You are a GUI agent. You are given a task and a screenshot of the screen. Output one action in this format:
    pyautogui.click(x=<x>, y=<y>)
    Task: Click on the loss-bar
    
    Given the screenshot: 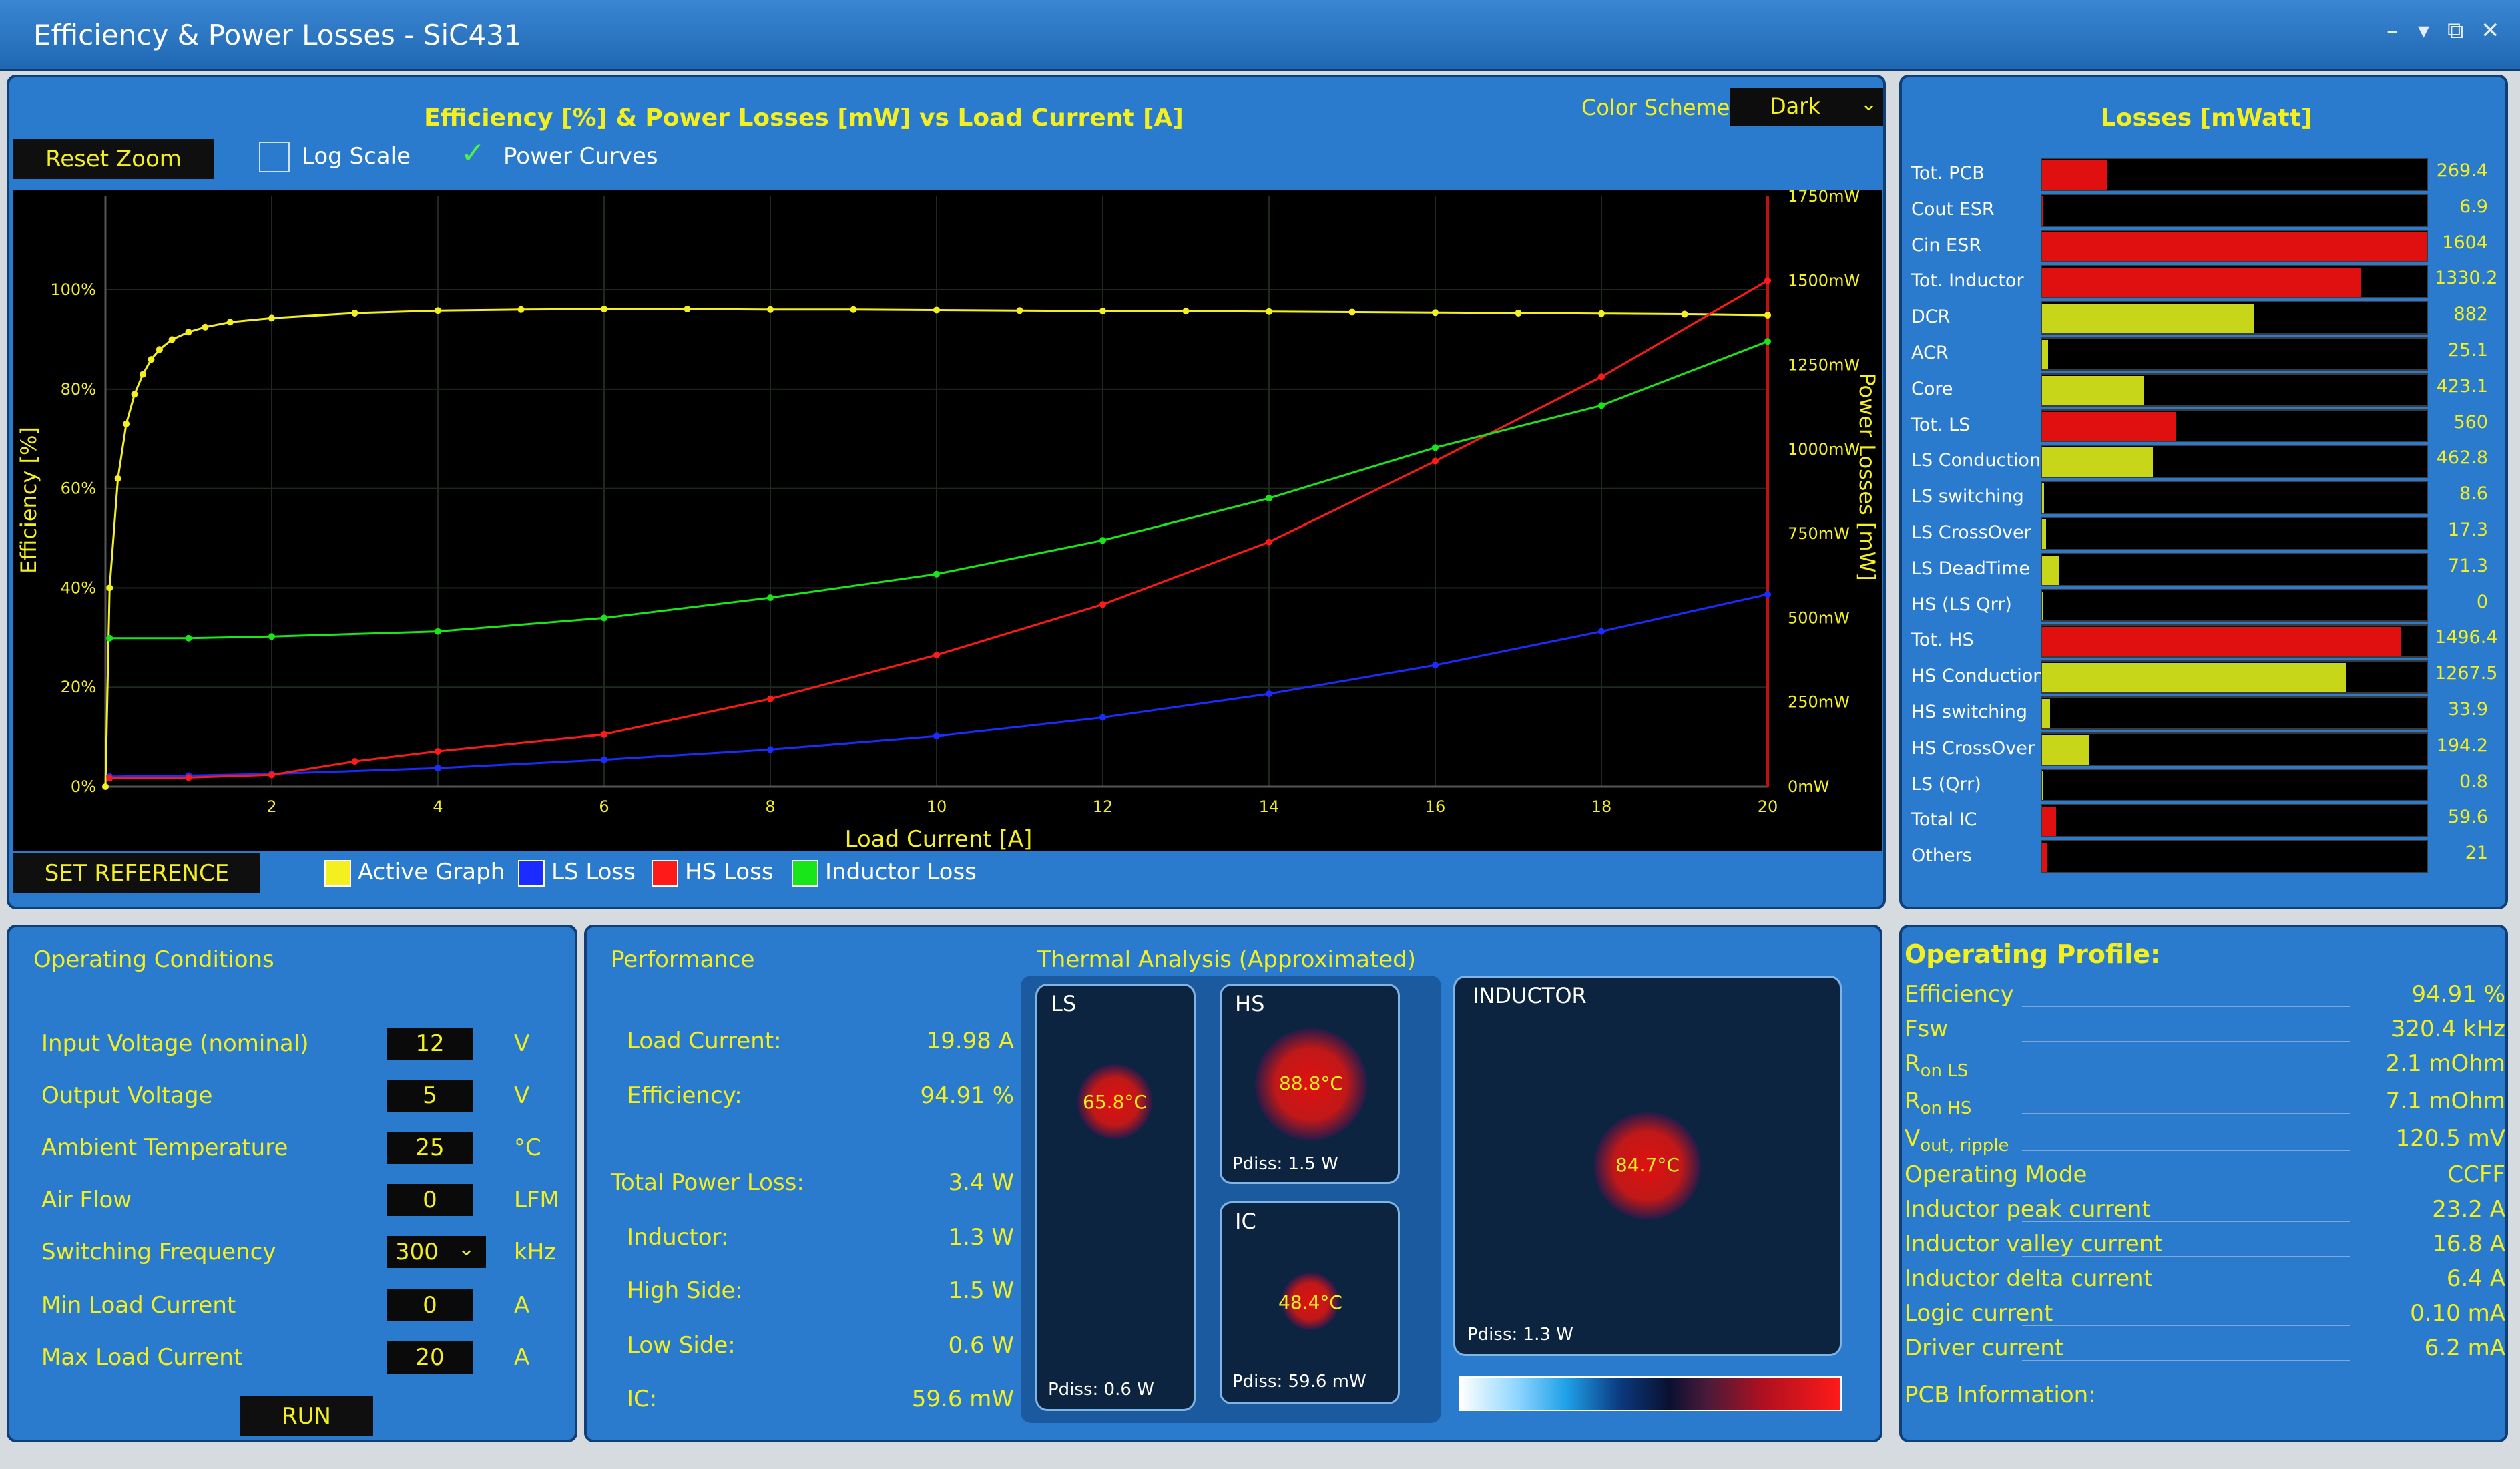 What is the action you would take?
    pyautogui.click(x=2043, y=211)
    